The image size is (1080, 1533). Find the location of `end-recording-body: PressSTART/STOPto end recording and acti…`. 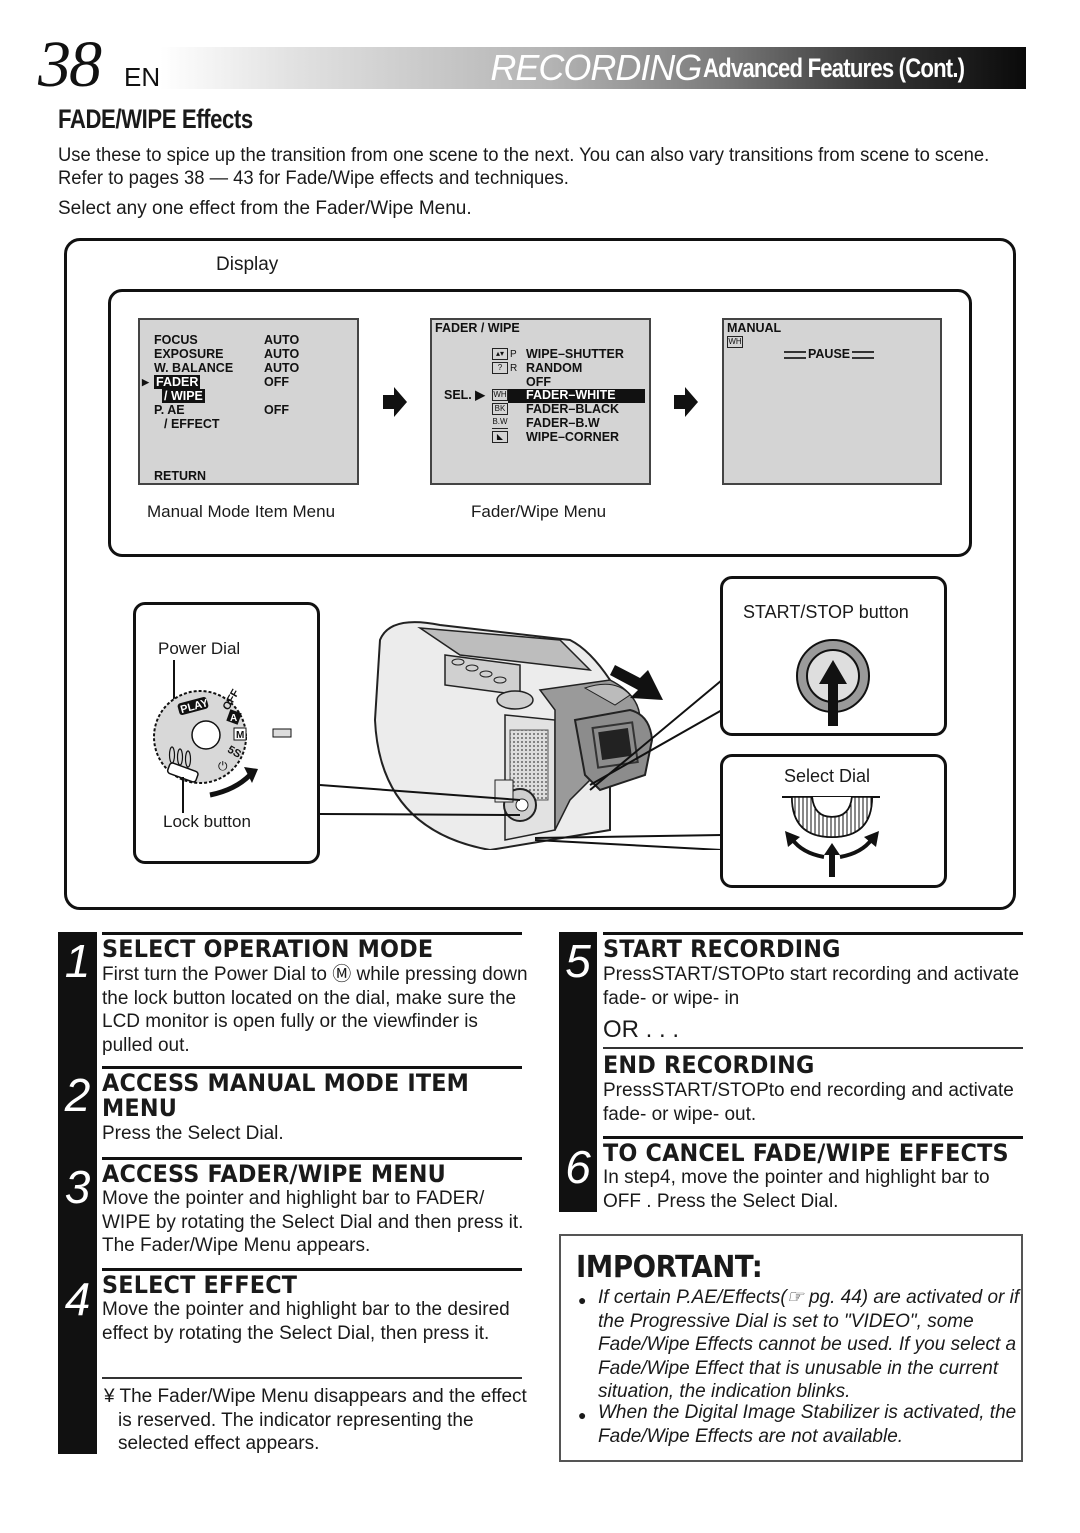

end-recording-body: PressSTART/STOPto end recording and acti… is located at coordinates (808, 1102).